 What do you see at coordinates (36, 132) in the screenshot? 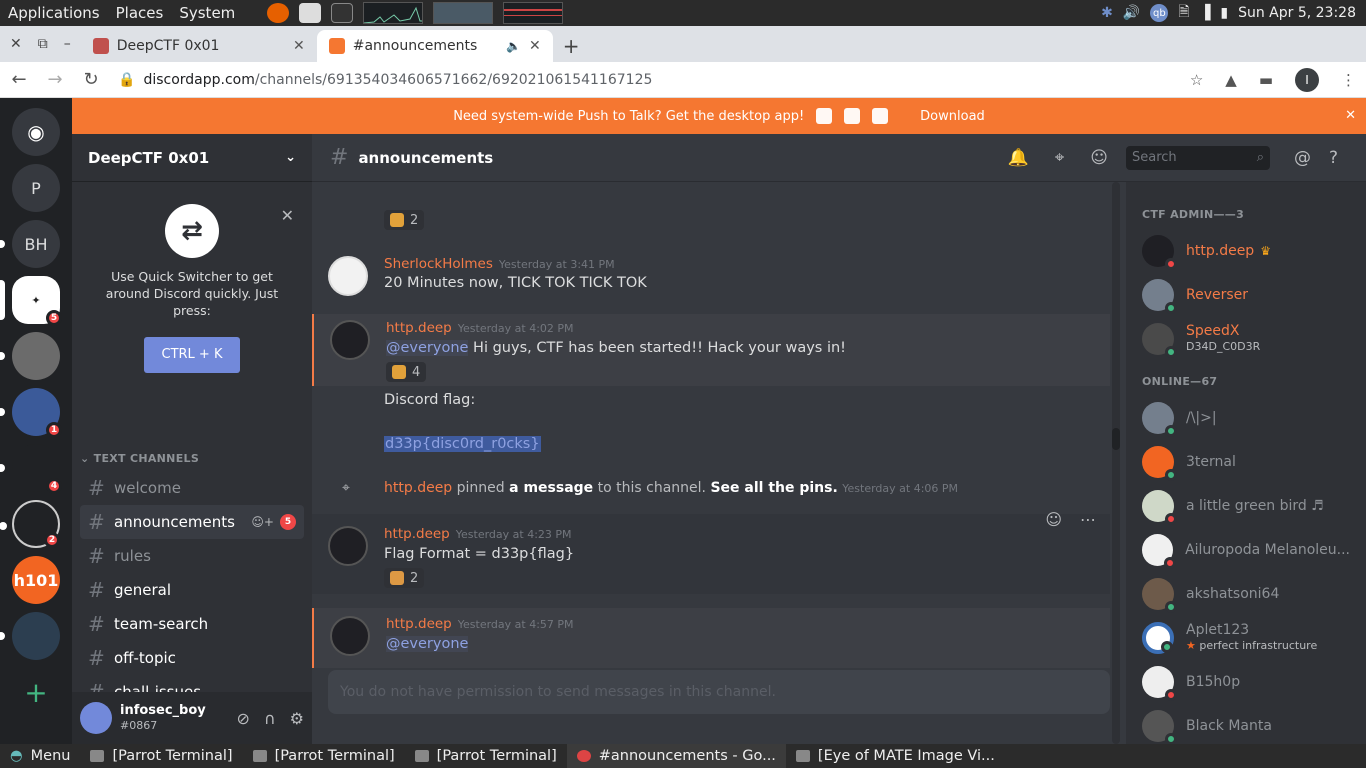
I see `discord-home-icon: ◉` at bounding box center [36, 132].